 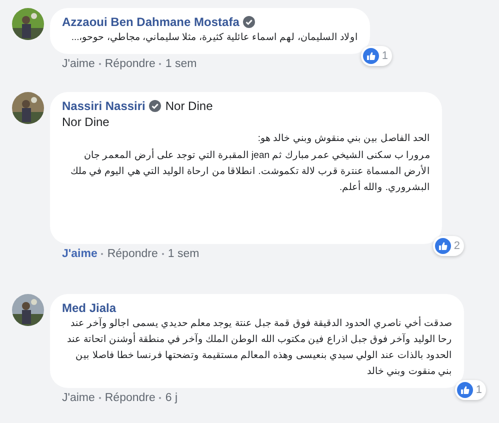 What do you see at coordinates (86, 122) in the screenshot?
I see `comment-text: Nor Dine` at bounding box center [86, 122].